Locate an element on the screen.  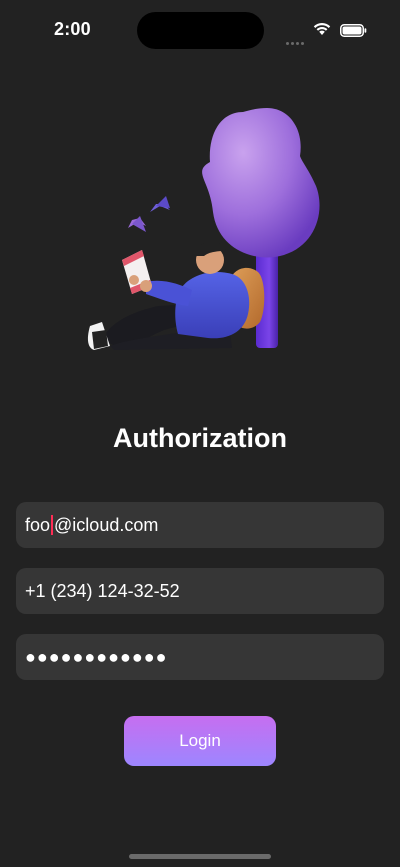
dynamic-island is located at coordinates (200, 30).